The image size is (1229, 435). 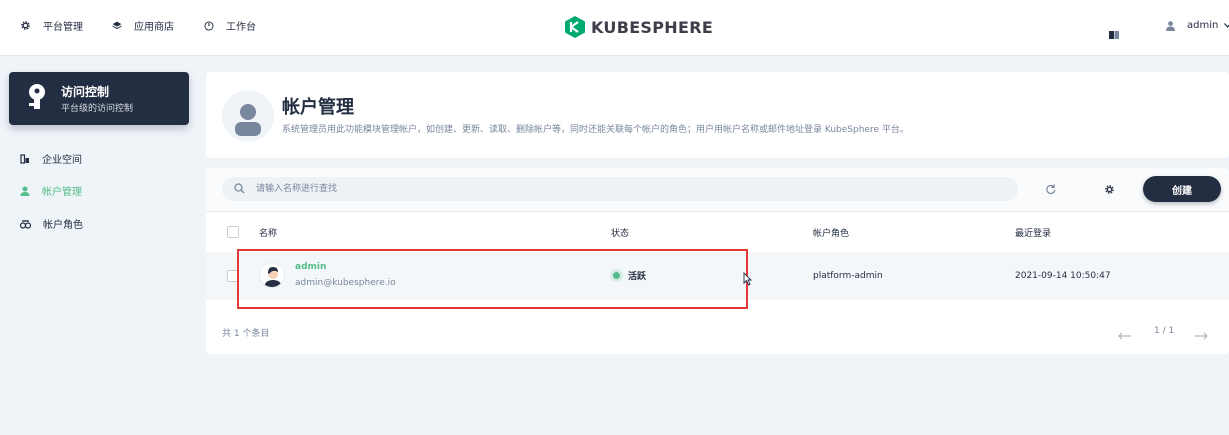 What do you see at coordinates (239, 188) in the screenshot?
I see `search-icon` at bounding box center [239, 188].